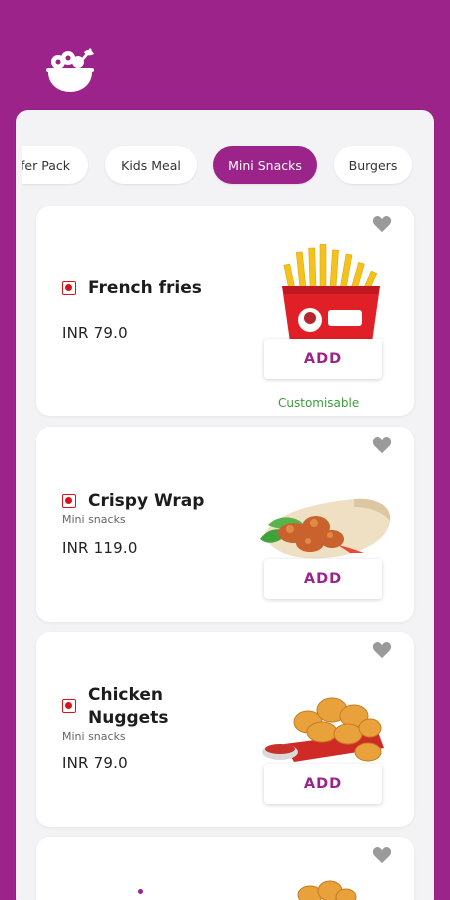 The height and width of the screenshot is (900, 450). What do you see at coordinates (327, 890) in the screenshot?
I see `food-image` at bounding box center [327, 890].